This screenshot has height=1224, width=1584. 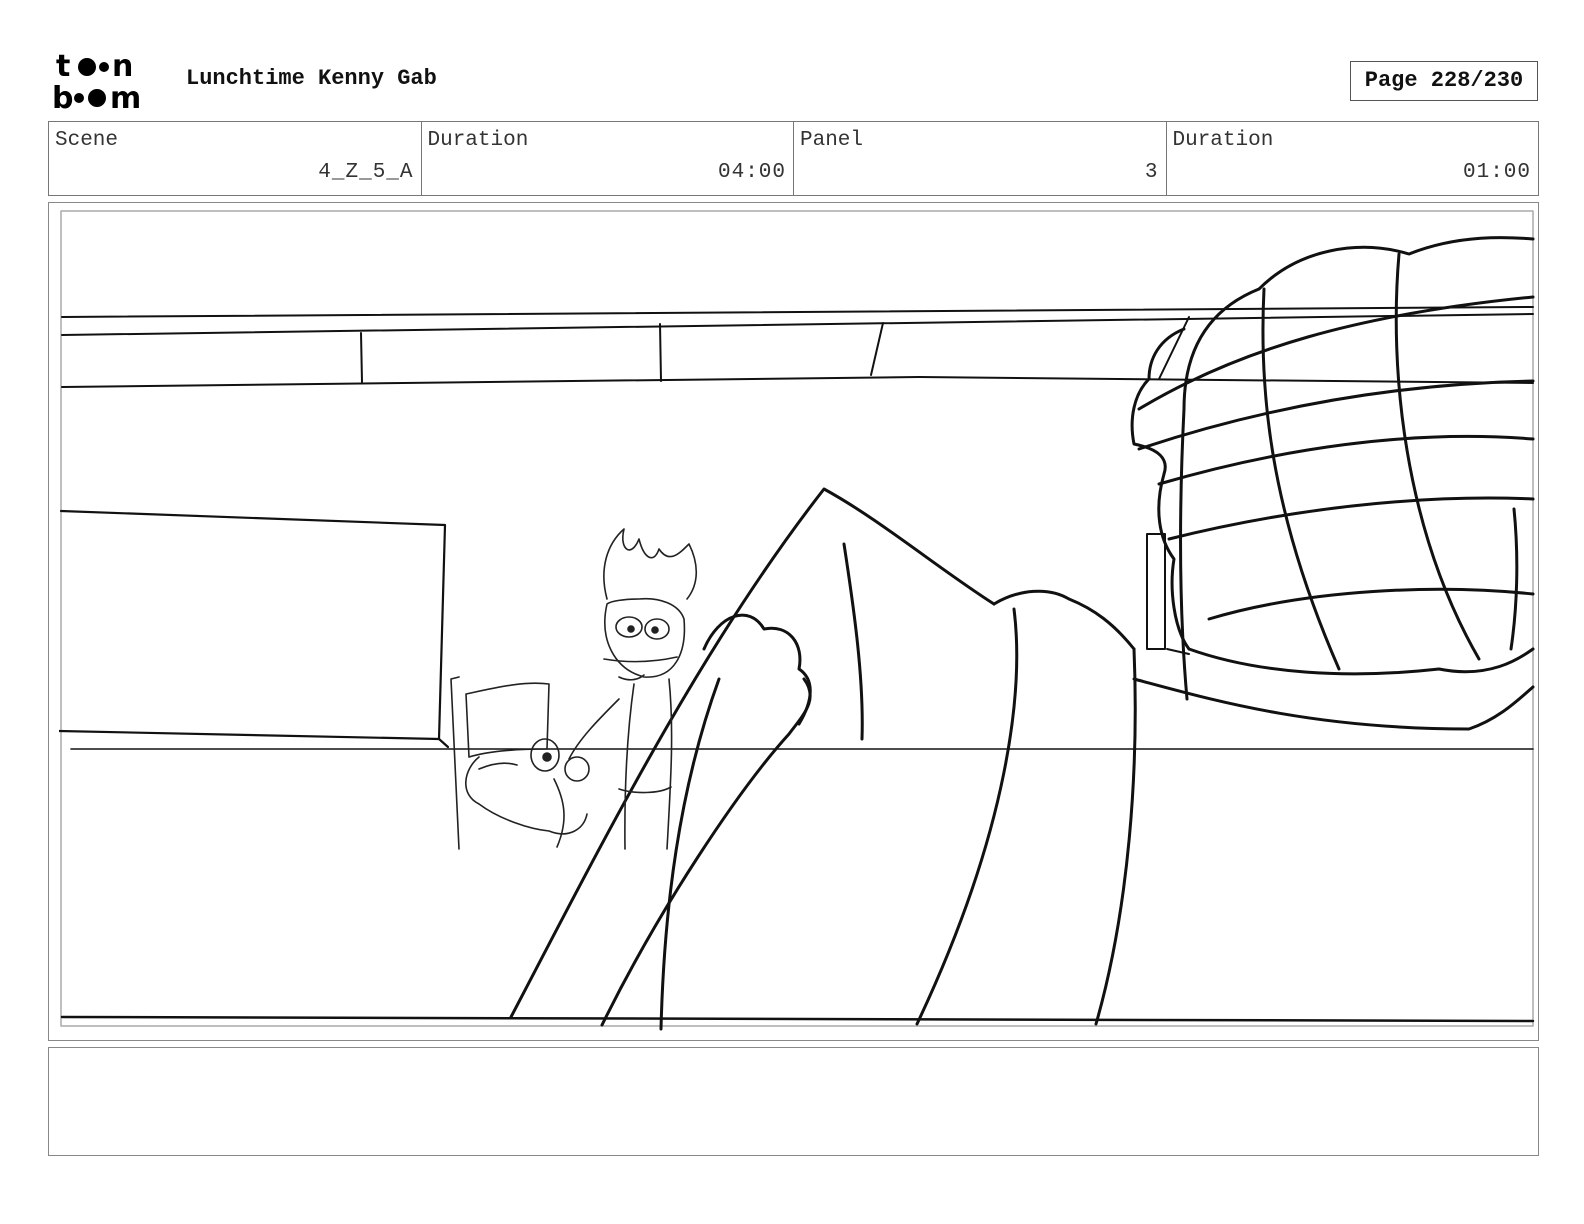 What do you see at coordinates (96, 81) in the screenshot?
I see `toonboom-logo: t n b m` at bounding box center [96, 81].